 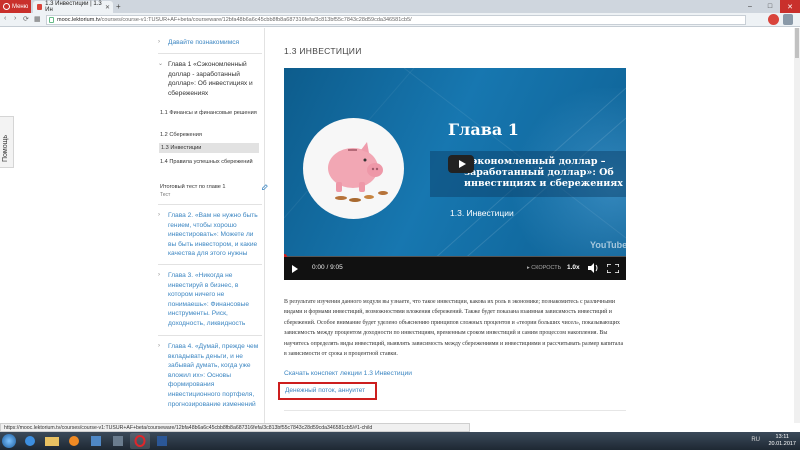 I want to click on sidebar-subitem-1-2: 1.2 Сбережения, so click(x=210, y=135).